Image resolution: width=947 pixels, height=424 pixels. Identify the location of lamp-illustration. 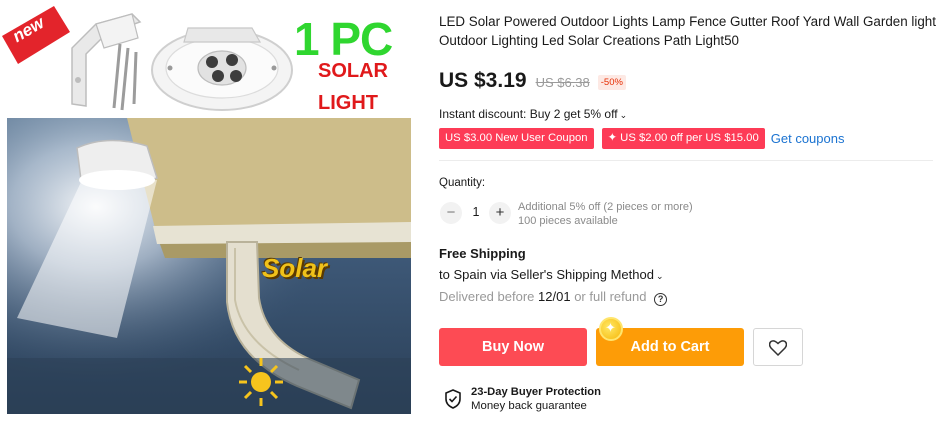
(222, 69).